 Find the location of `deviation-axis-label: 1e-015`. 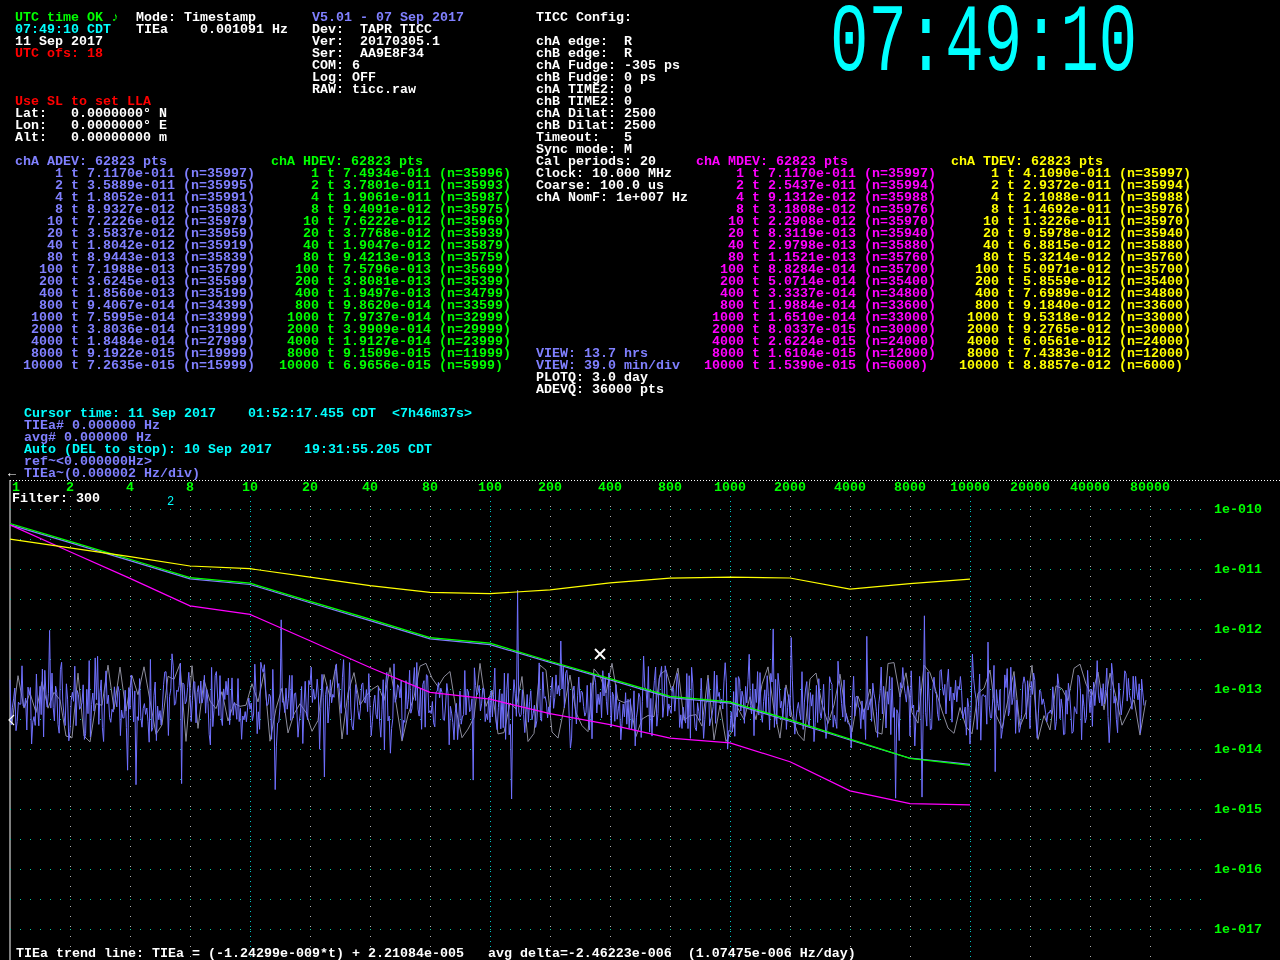

deviation-axis-label: 1e-015 is located at coordinates (1238, 809).